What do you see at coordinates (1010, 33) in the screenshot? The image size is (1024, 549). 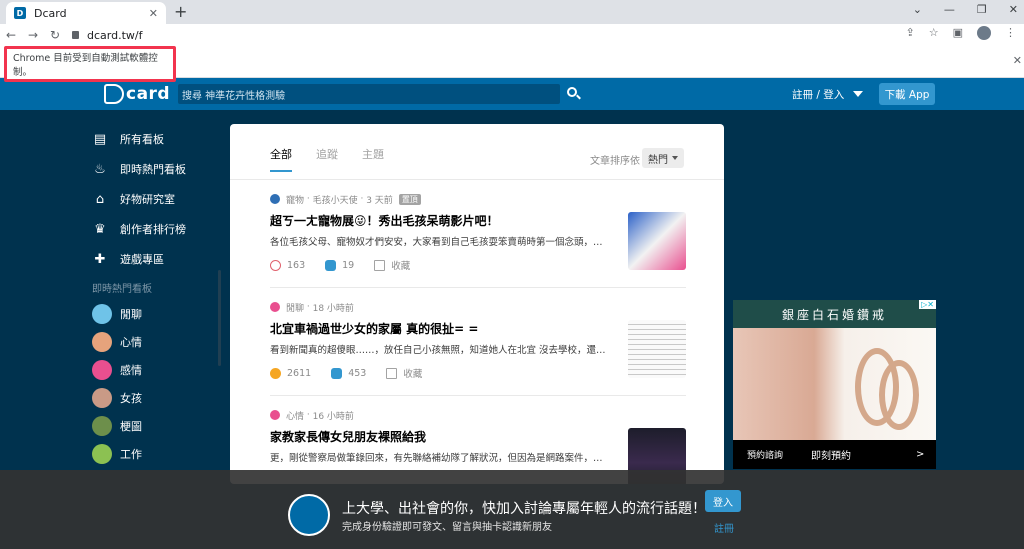 I see `menu-kebab-icon: ⋮` at bounding box center [1010, 33].